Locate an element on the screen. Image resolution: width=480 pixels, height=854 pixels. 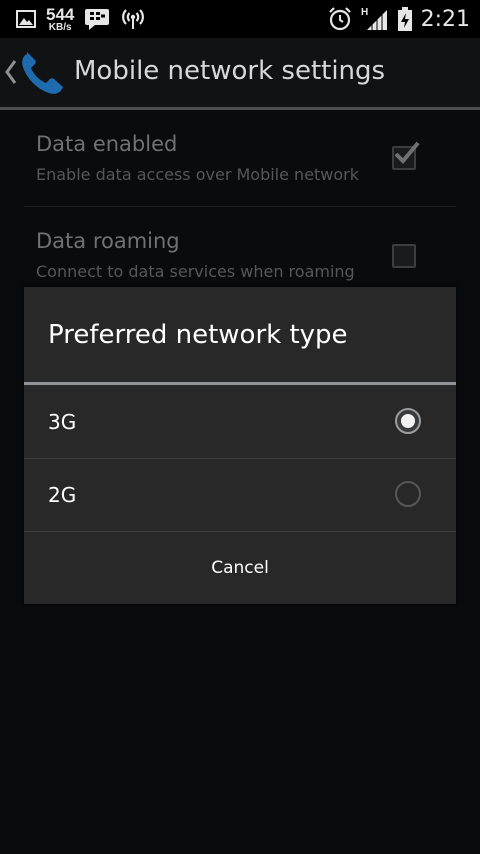
network-speed: 544 KB/s is located at coordinates (60, 19).